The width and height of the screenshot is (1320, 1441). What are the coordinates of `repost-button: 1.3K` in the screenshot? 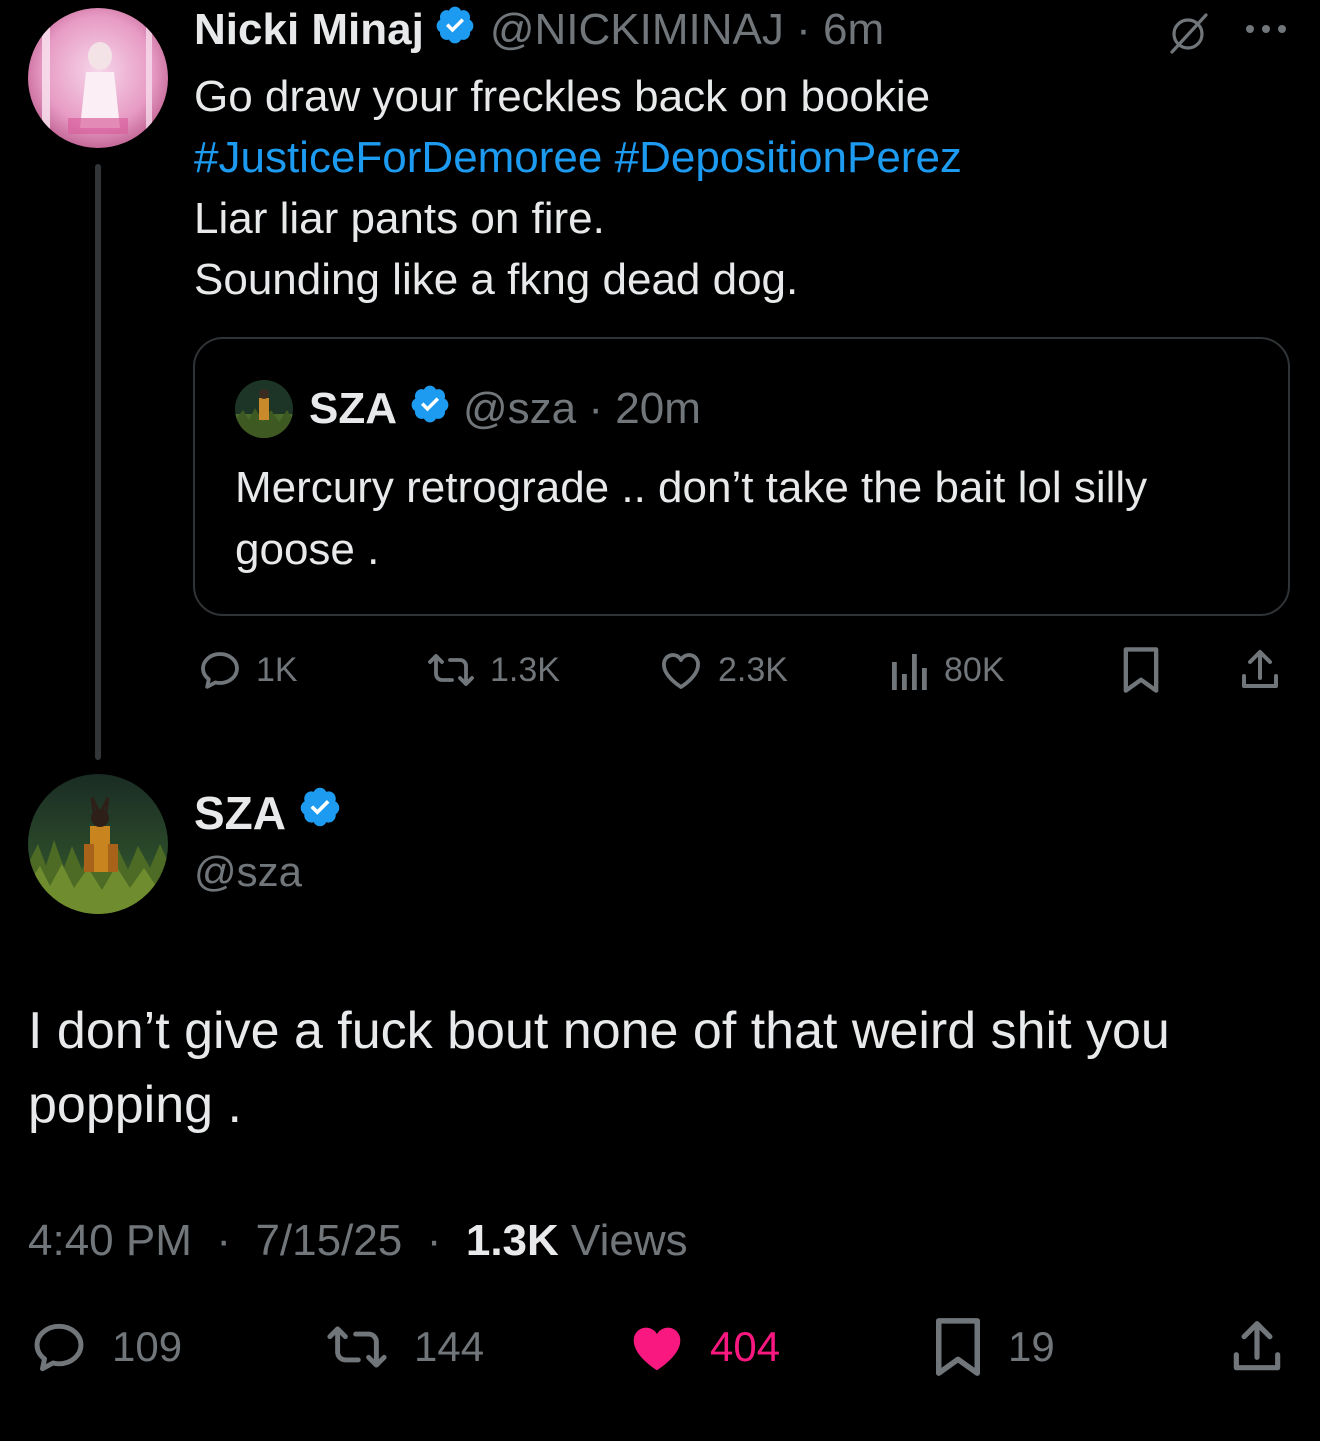 It's located at (492, 670).